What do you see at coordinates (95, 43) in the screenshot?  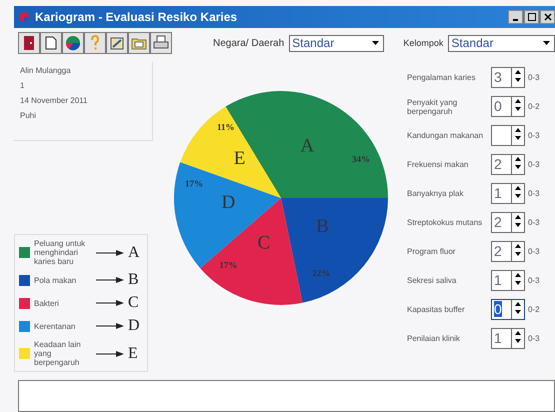 I see `help-icon` at bounding box center [95, 43].